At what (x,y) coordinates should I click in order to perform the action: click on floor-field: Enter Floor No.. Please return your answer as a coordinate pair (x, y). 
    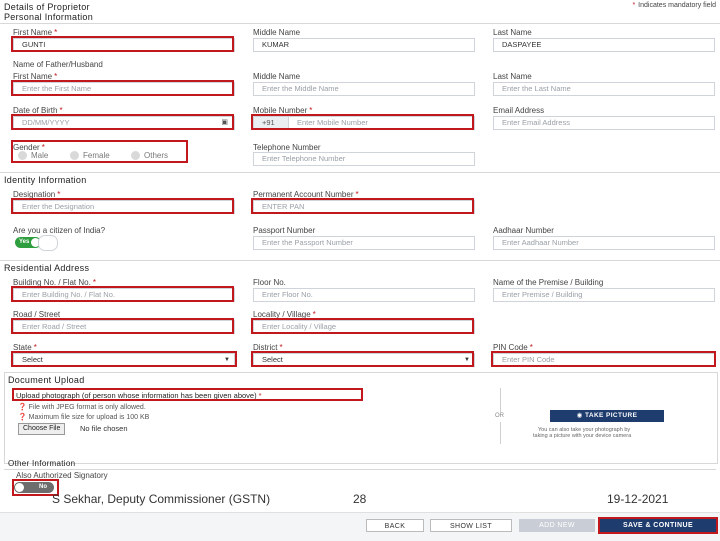
    Looking at the image, I should click on (364, 295).